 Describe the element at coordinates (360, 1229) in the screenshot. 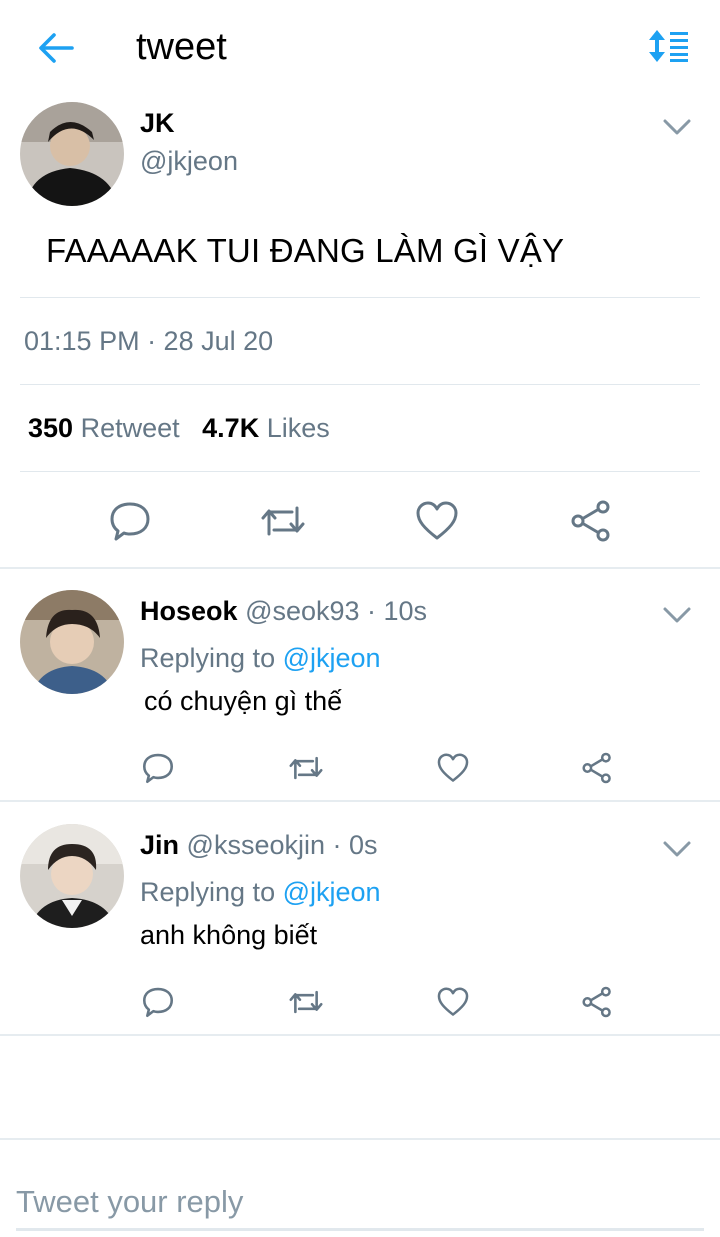

I see `reply-input-underline` at that location.